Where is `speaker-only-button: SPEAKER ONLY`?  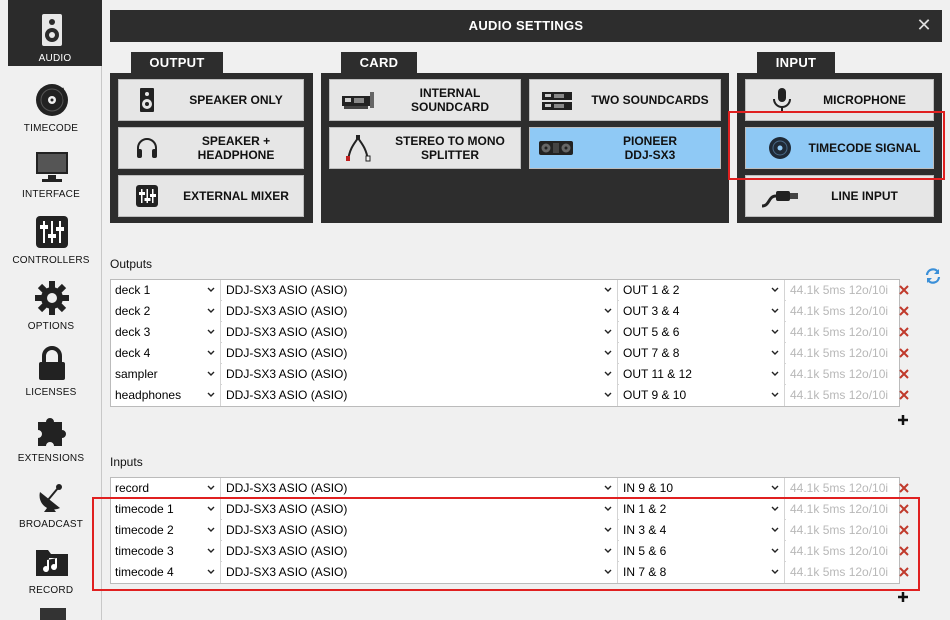
speaker-only-button: SPEAKER ONLY is located at coordinates (211, 100).